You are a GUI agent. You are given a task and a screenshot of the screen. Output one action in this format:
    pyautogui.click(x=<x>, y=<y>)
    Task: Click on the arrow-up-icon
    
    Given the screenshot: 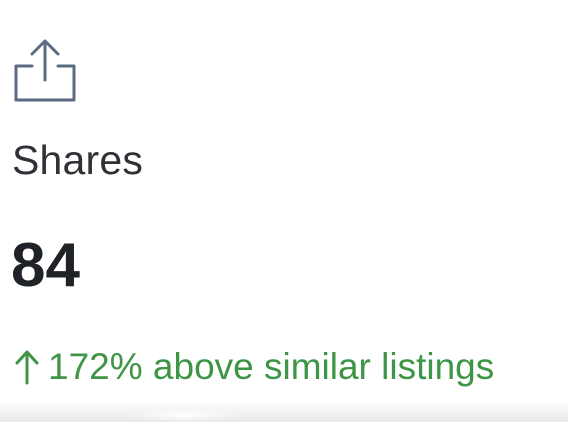 What is the action you would take?
    pyautogui.click(x=27, y=367)
    